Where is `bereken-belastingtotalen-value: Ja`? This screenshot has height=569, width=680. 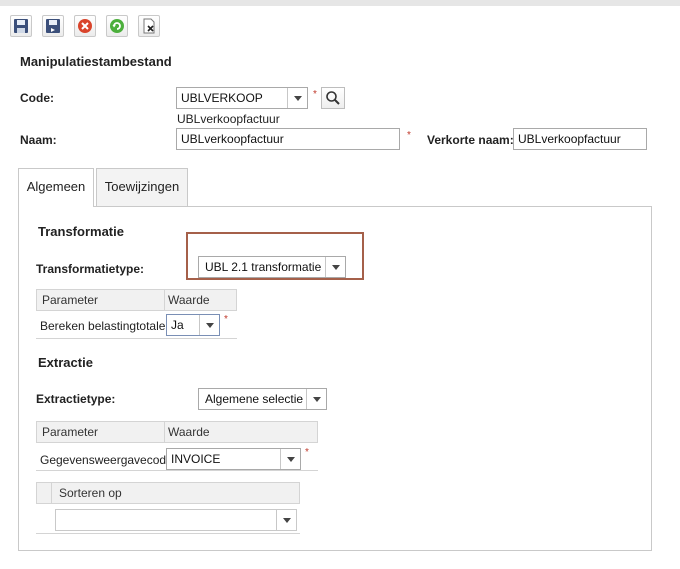 bereken-belastingtotalen-value: Ja is located at coordinates (177, 325).